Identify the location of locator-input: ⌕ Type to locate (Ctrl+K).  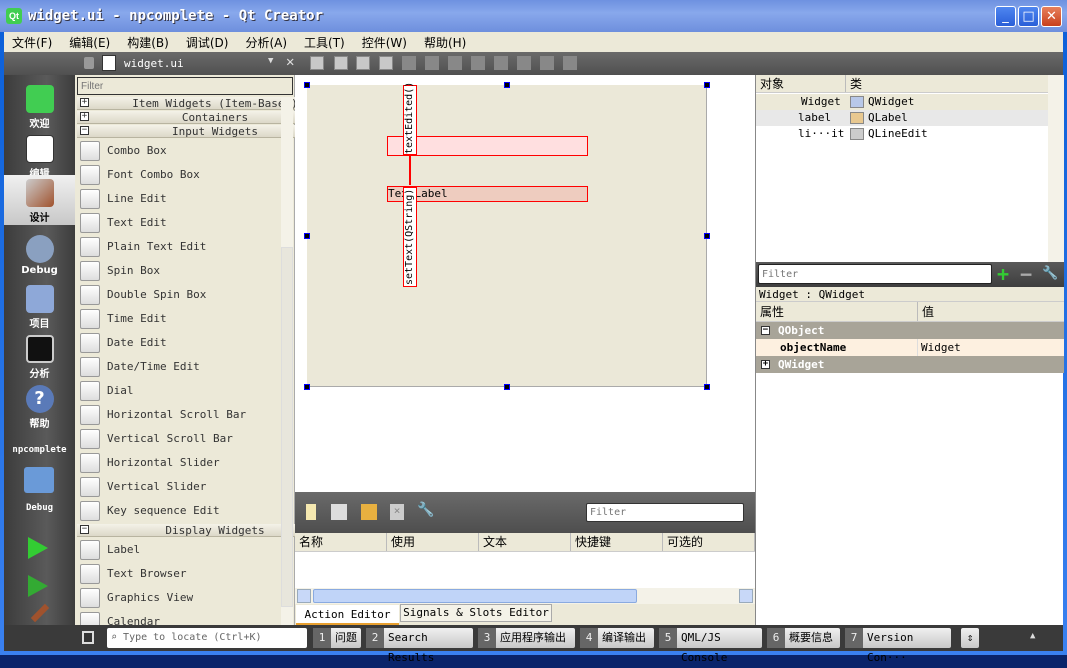
(207, 638).